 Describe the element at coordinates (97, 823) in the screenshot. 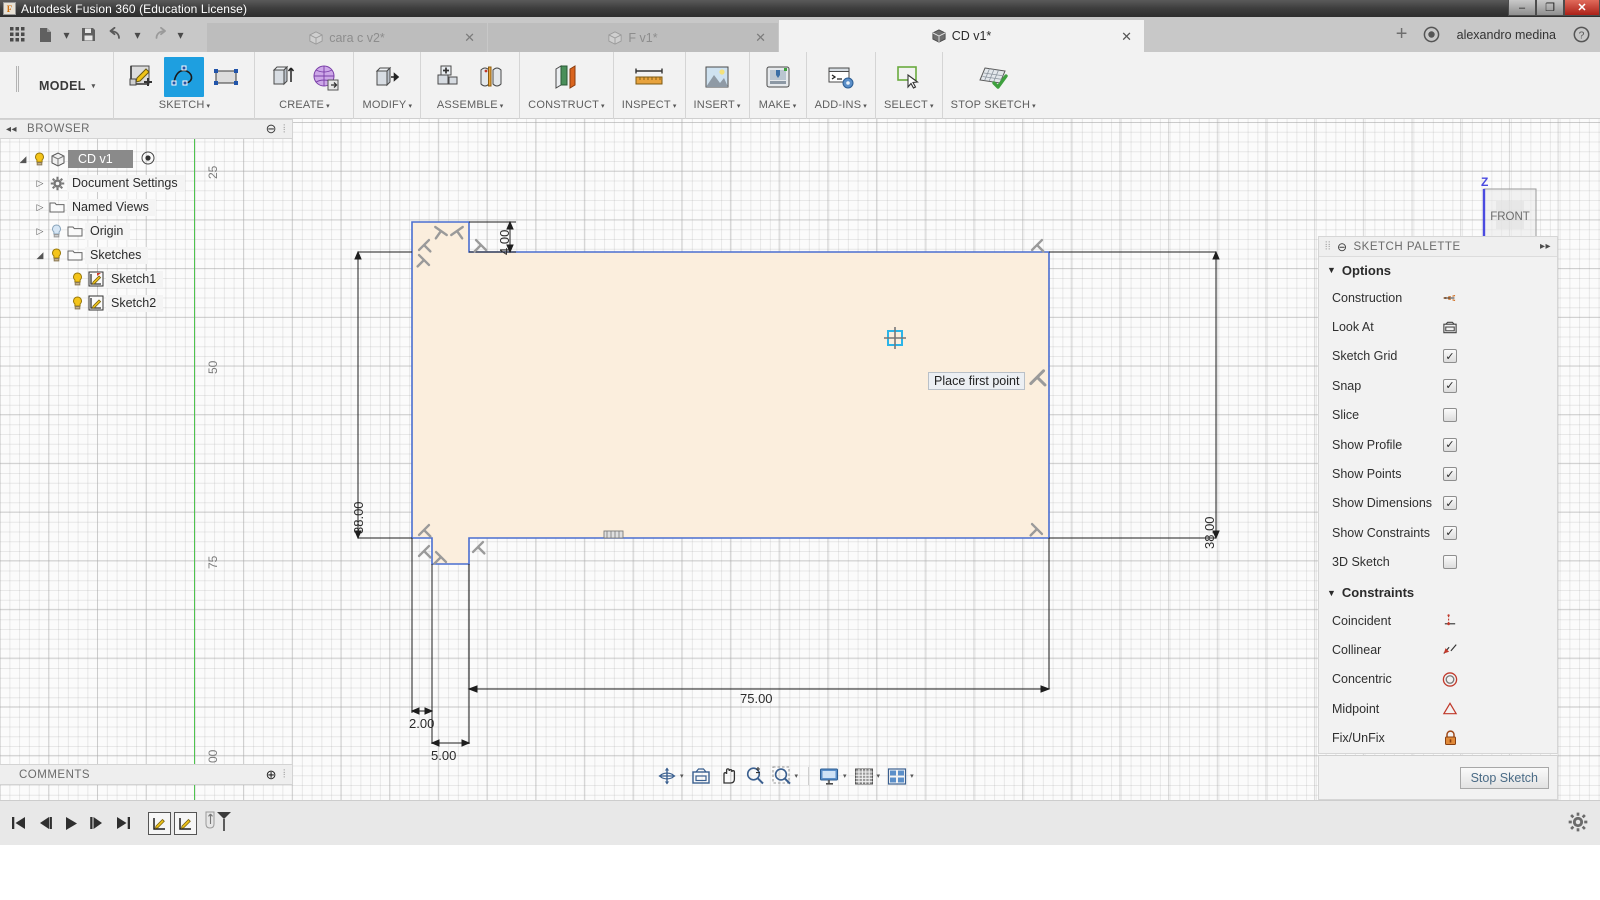

I see `step-forward-icon` at that location.